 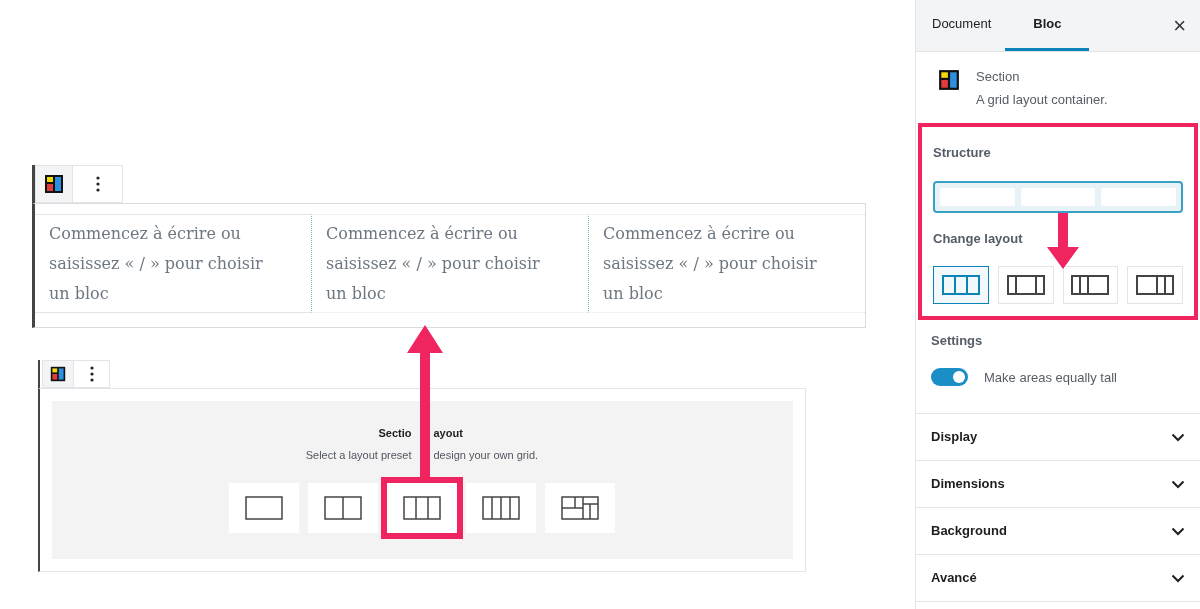 What do you see at coordinates (1179, 25) in the screenshot?
I see `close-button: ×` at bounding box center [1179, 25].